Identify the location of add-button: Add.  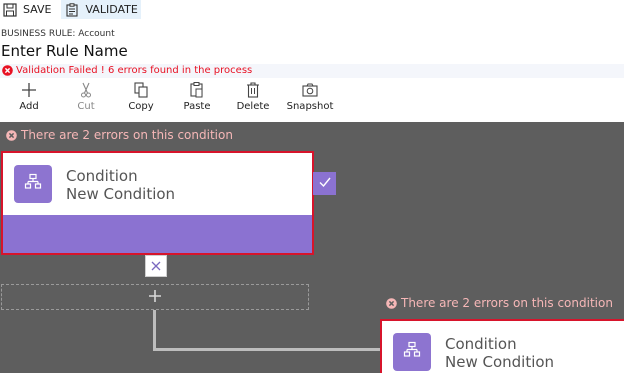
(29, 100).